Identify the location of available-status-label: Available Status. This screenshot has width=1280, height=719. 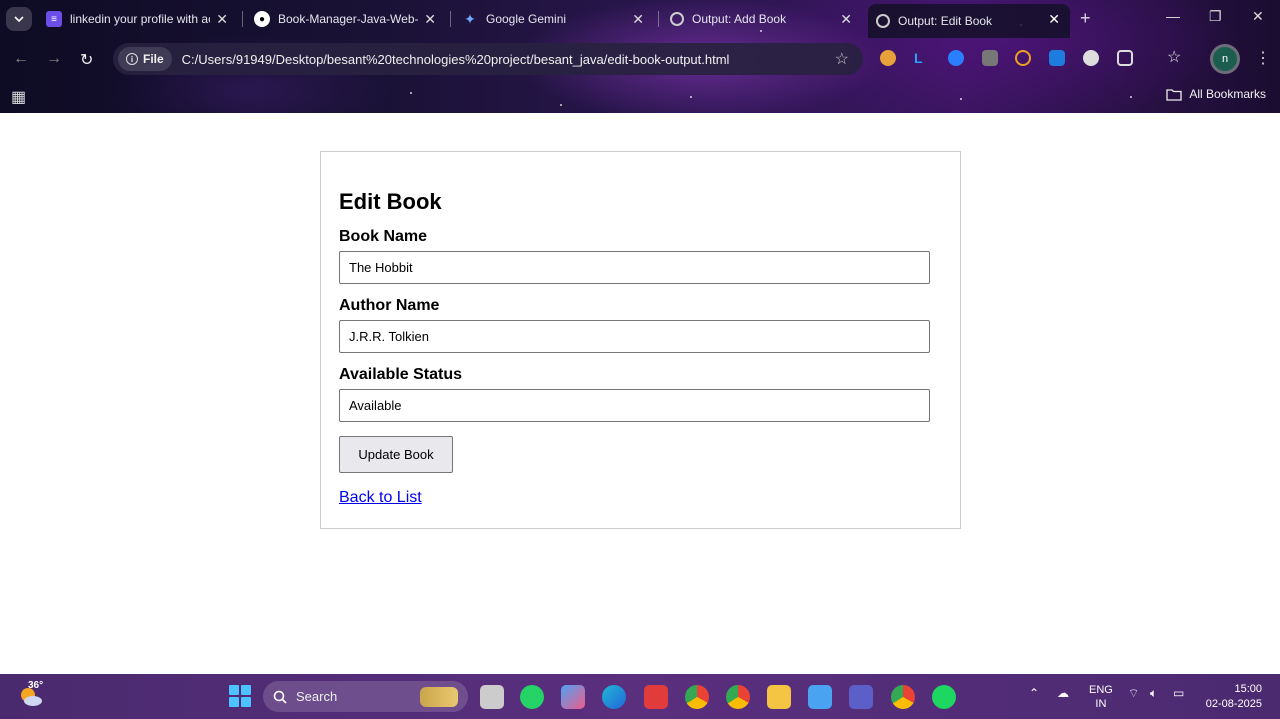
(401, 374).